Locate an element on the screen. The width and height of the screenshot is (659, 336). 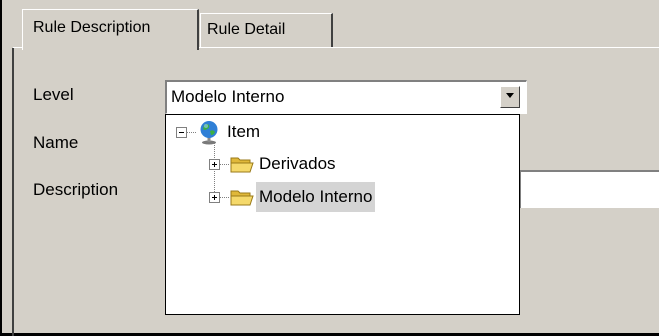
tree-node-item: Item is located at coordinates (342, 132).